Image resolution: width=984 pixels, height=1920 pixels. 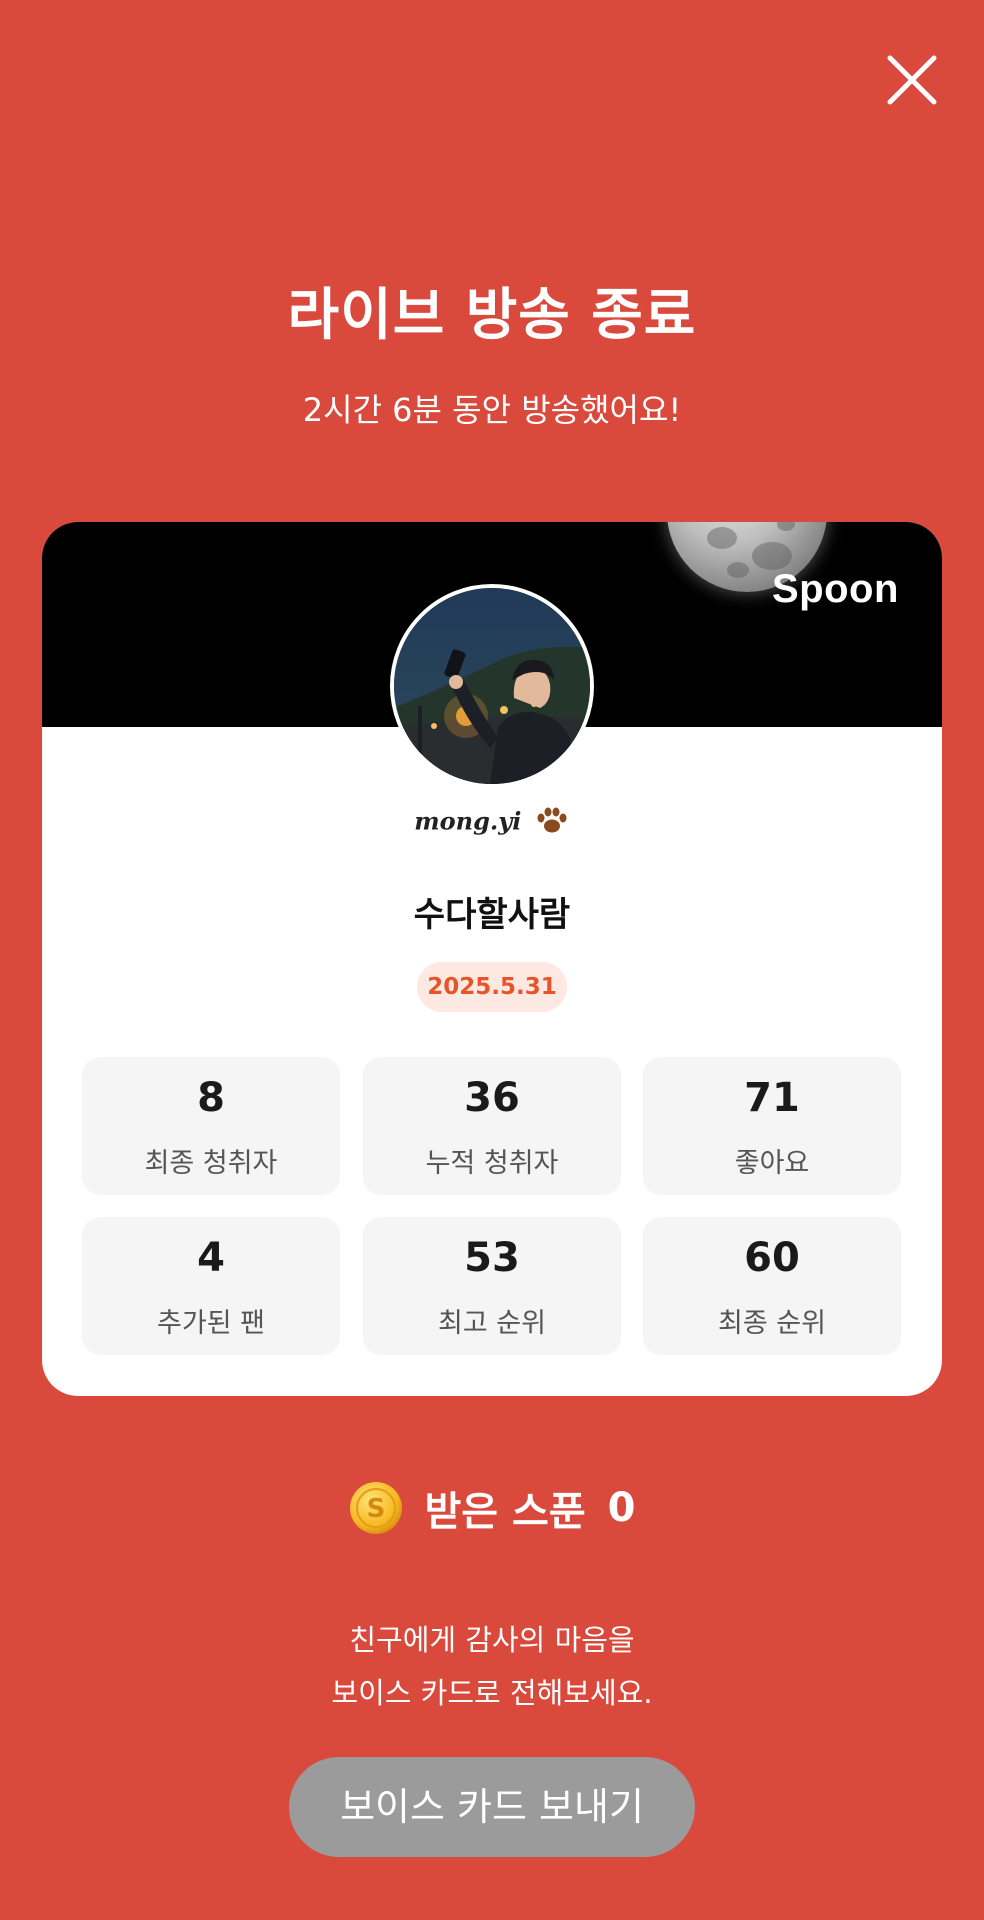 I want to click on received-spoons-count: 0, so click(x=621, y=1508).